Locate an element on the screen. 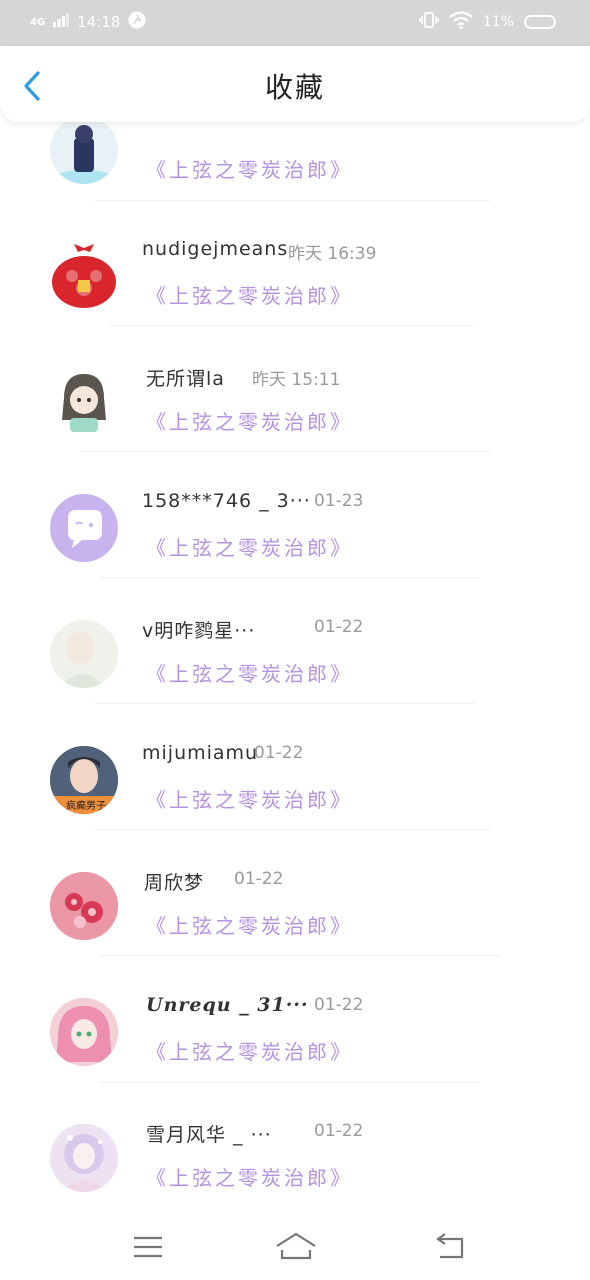 This screenshot has height=1280, width=590. divider is located at coordinates (290, 1082).